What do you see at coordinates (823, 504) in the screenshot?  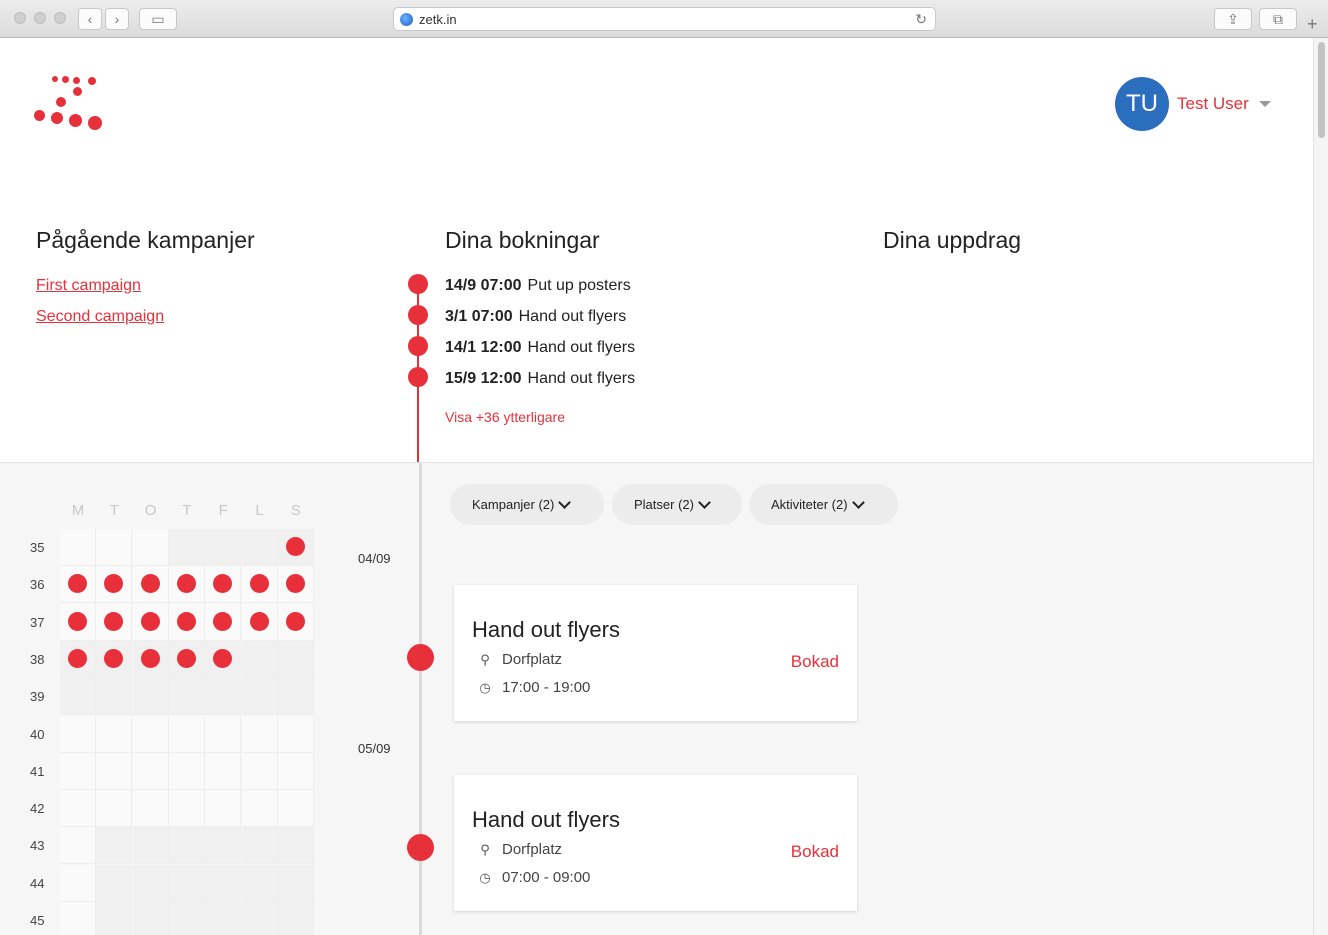 I see `filter-activities-dropdown: Aktiviteter (2)` at bounding box center [823, 504].